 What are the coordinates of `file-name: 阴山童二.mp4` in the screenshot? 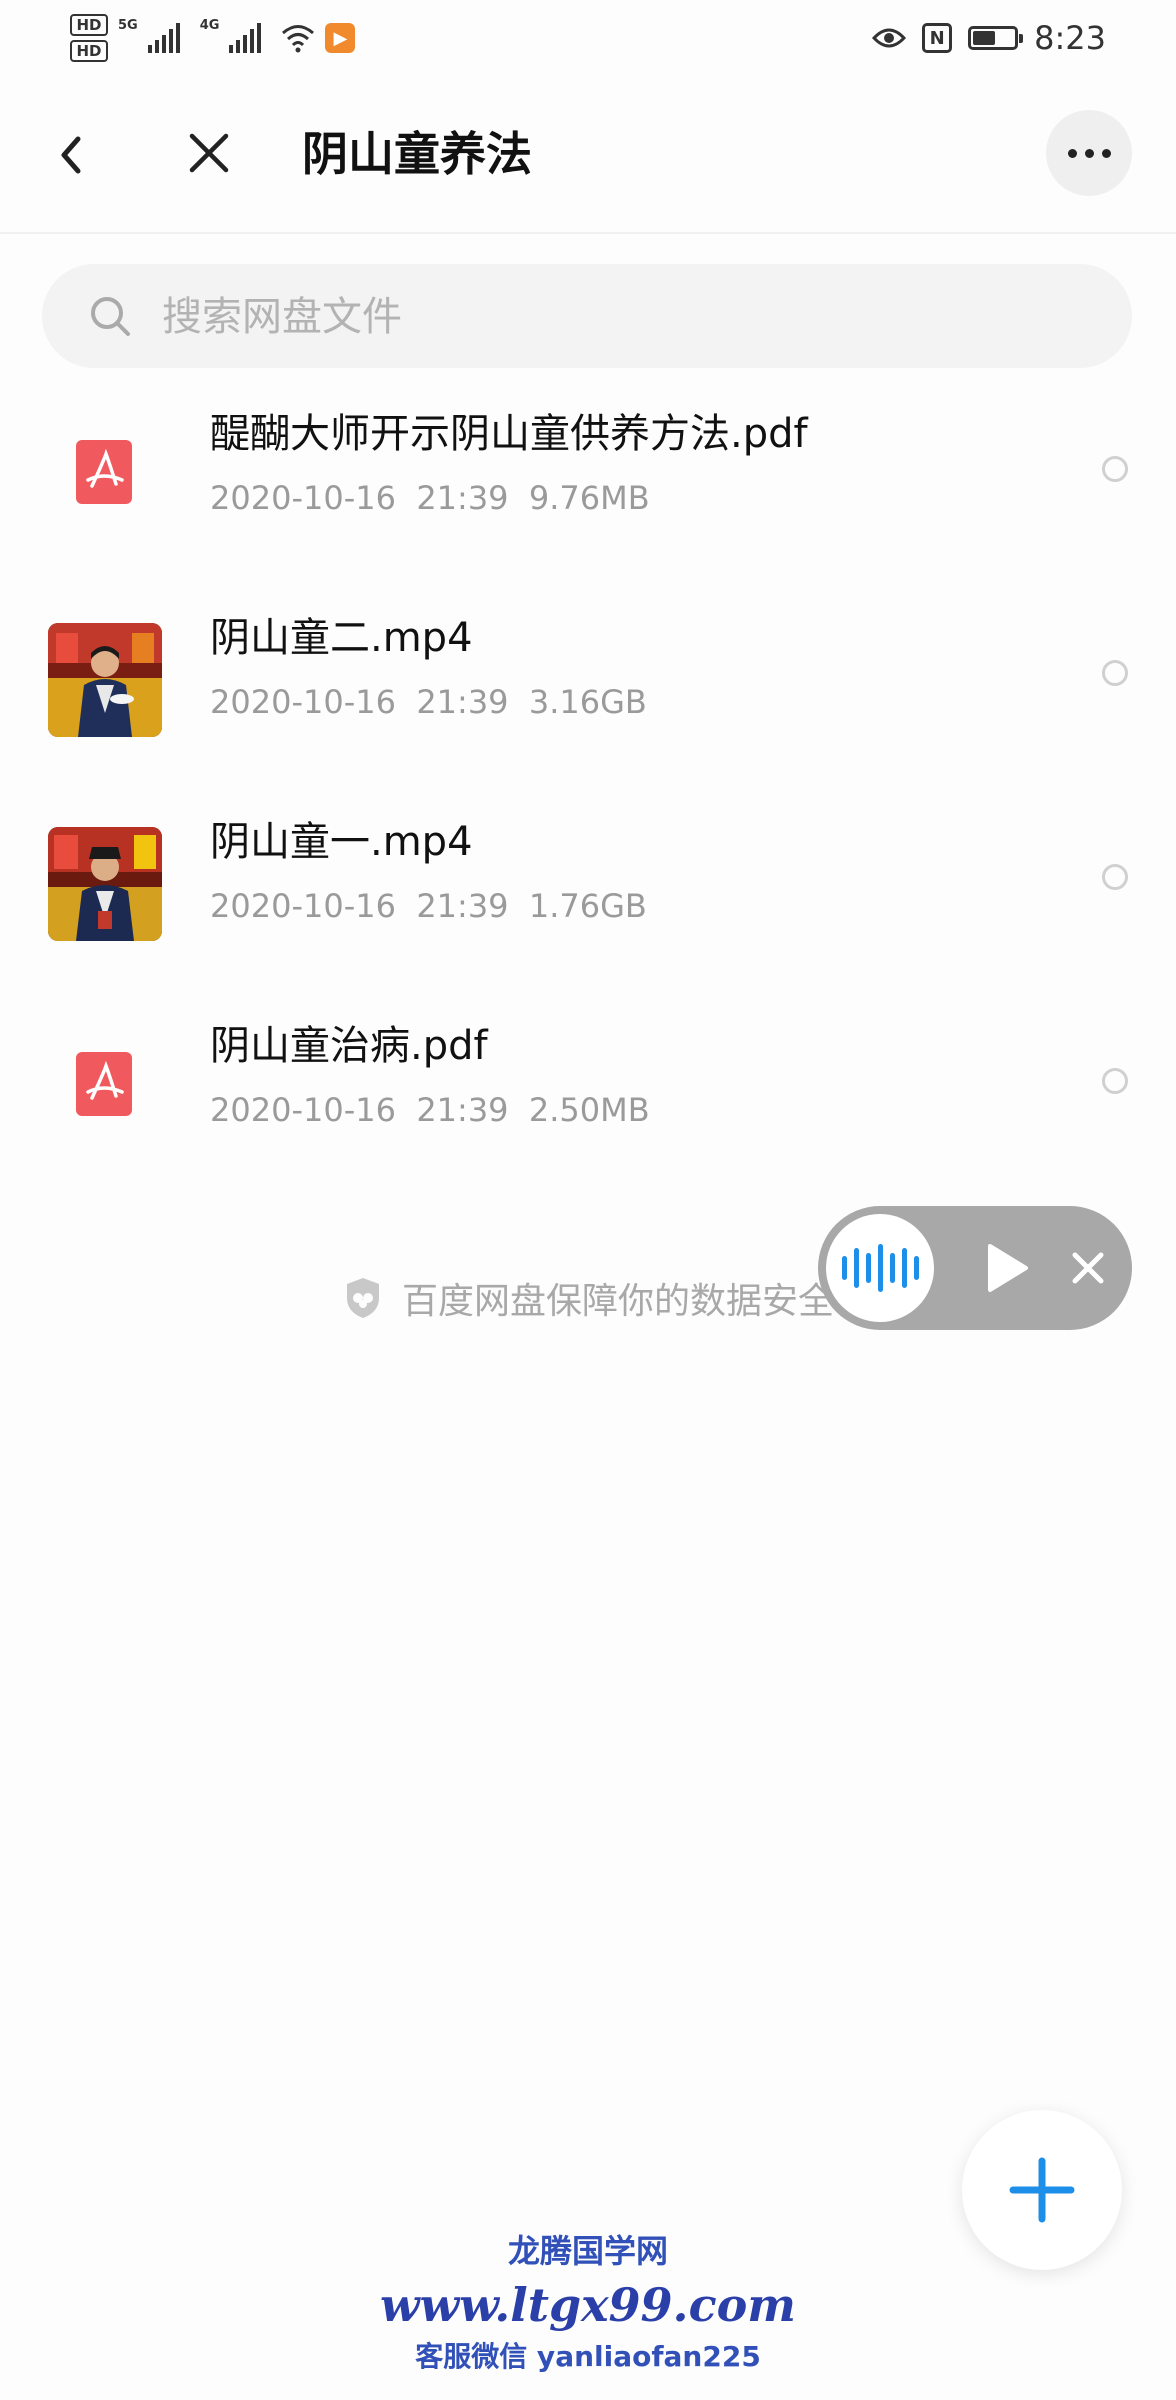 It's located at (341, 638).